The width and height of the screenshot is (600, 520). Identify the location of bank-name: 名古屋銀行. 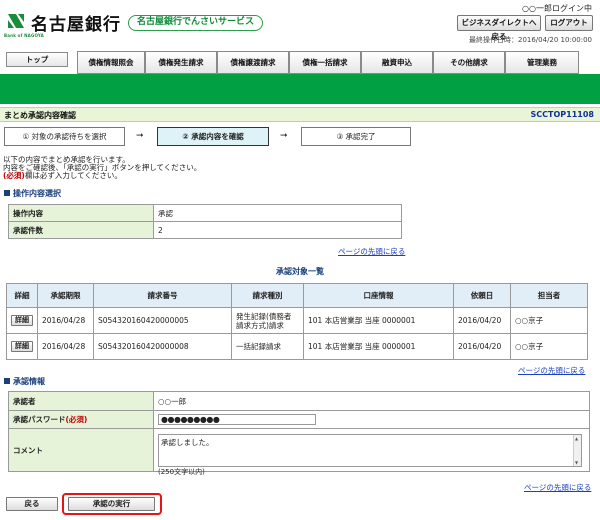
(76, 25).